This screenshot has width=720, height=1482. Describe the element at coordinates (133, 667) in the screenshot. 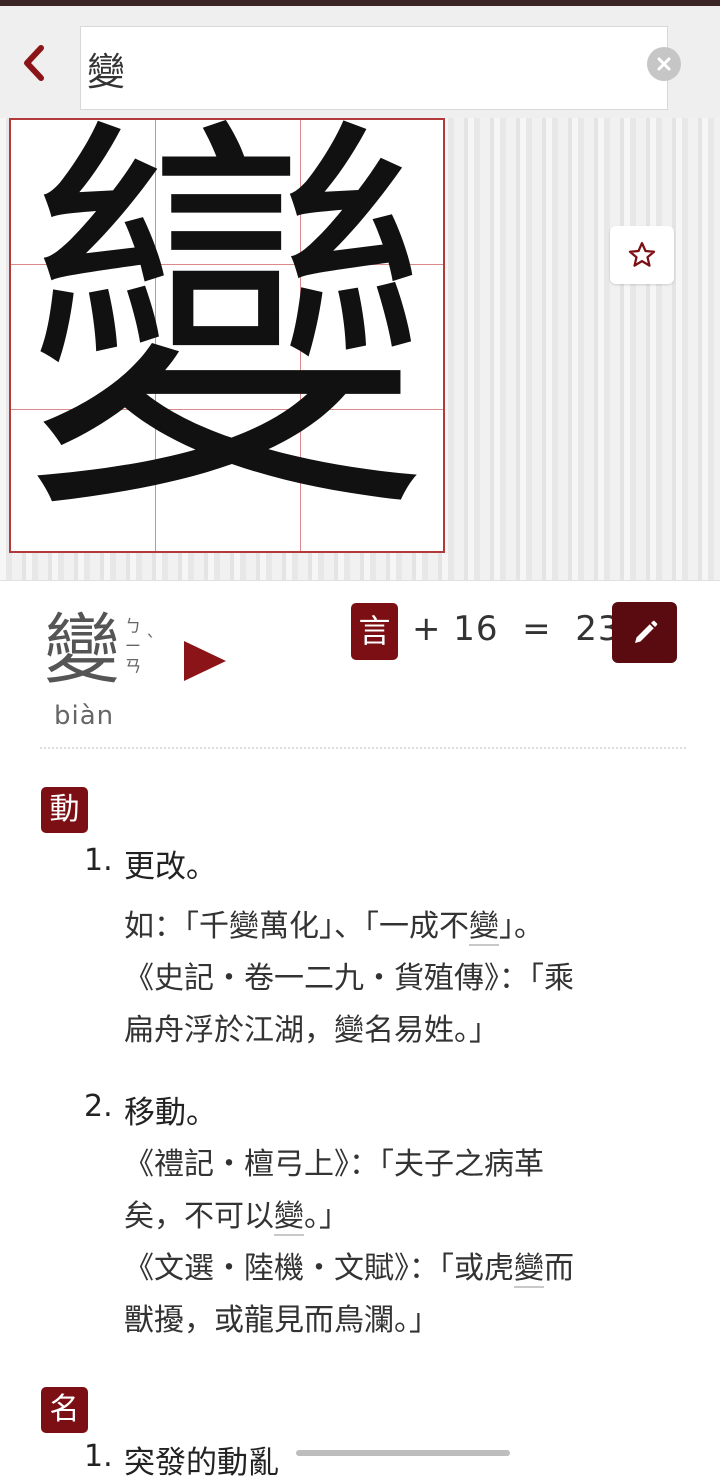

I see `zhuyin-symbol: ㄢ` at that location.